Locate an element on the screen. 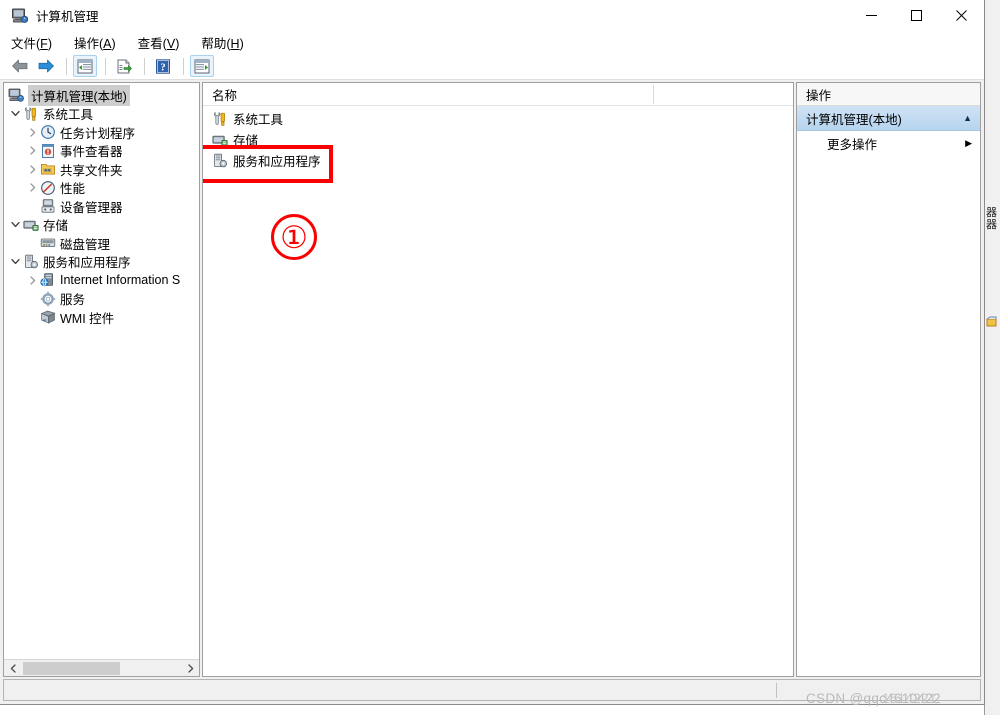  tree-horizontal-scrollbar is located at coordinates (101, 667).